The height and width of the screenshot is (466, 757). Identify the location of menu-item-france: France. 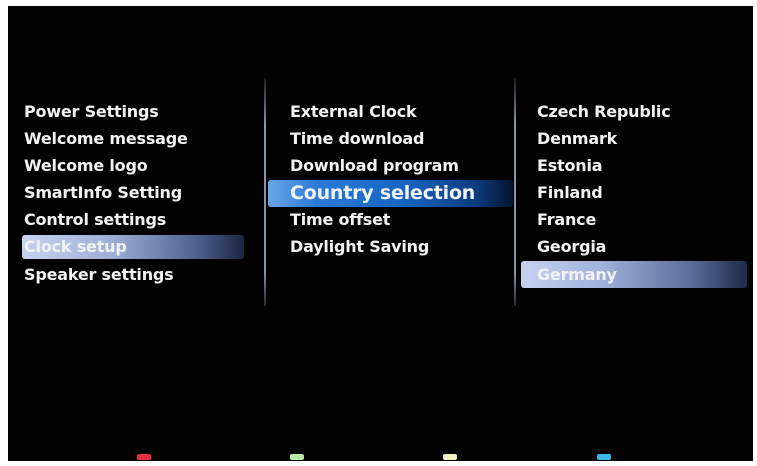
(566, 220).